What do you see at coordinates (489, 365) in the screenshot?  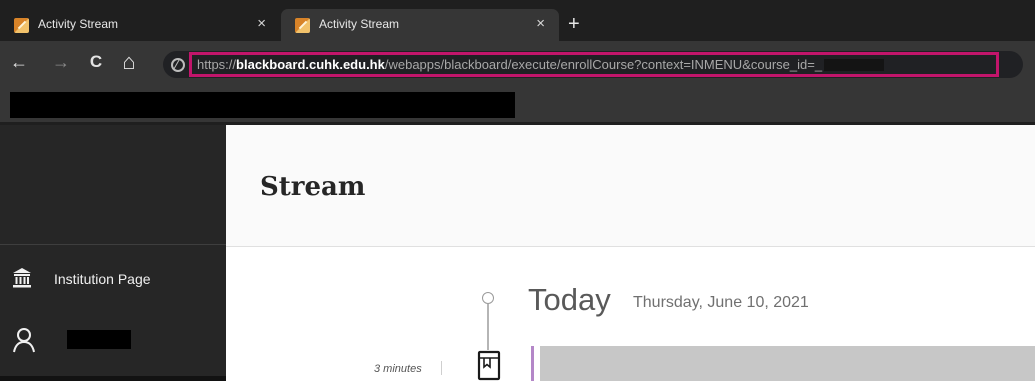 I see `book-icon` at bounding box center [489, 365].